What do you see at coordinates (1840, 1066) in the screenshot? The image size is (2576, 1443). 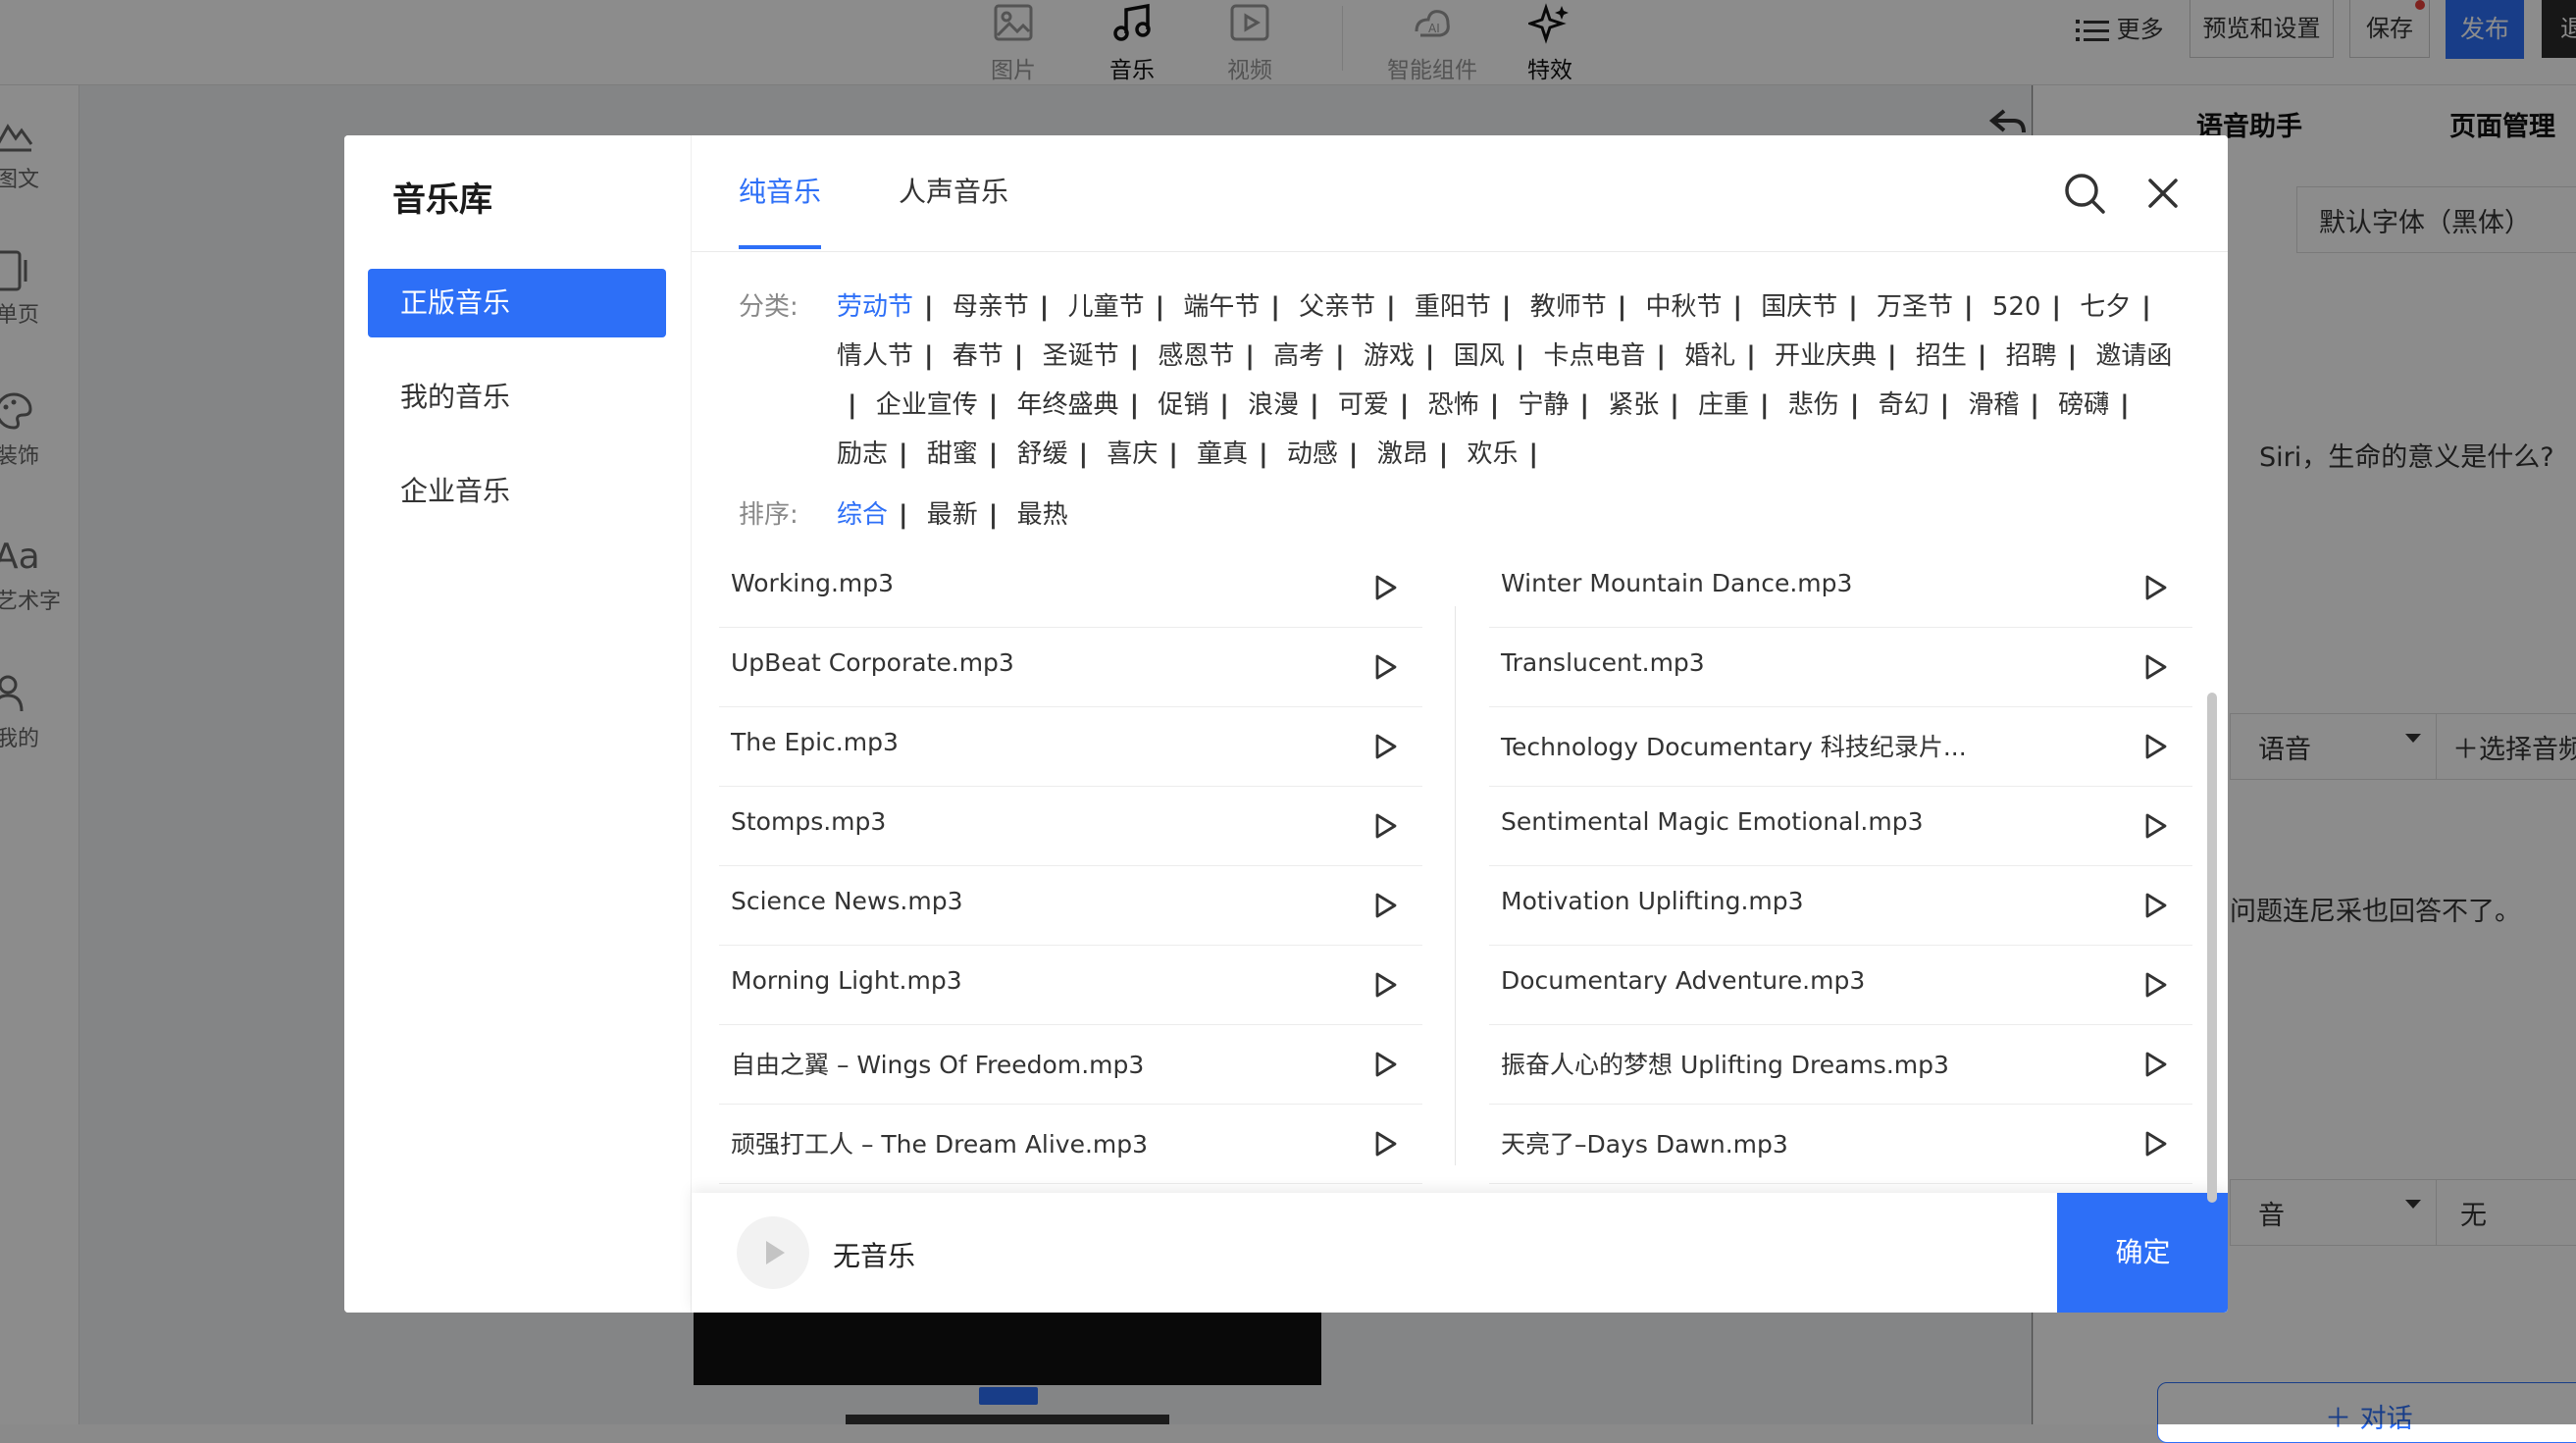 I see `song-row: 振奋人心的梦想 Uplifting Dreams.mp3` at bounding box center [1840, 1066].